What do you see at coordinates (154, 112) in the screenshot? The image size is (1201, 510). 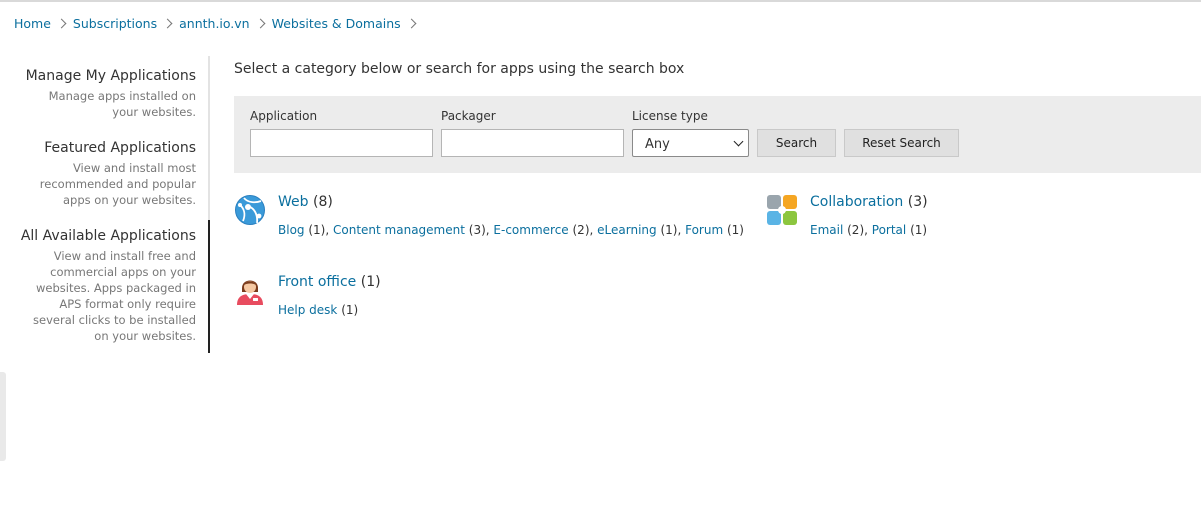 I see `desc-line: your websites.` at bounding box center [154, 112].